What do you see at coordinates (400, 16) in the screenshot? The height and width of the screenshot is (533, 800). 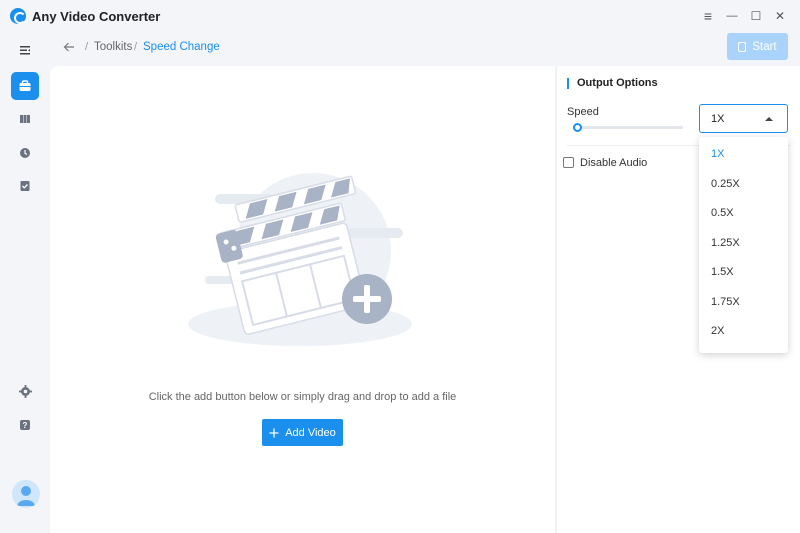 I see `title-bar: Any Video Converter ≡ — ☐ ✕` at bounding box center [400, 16].